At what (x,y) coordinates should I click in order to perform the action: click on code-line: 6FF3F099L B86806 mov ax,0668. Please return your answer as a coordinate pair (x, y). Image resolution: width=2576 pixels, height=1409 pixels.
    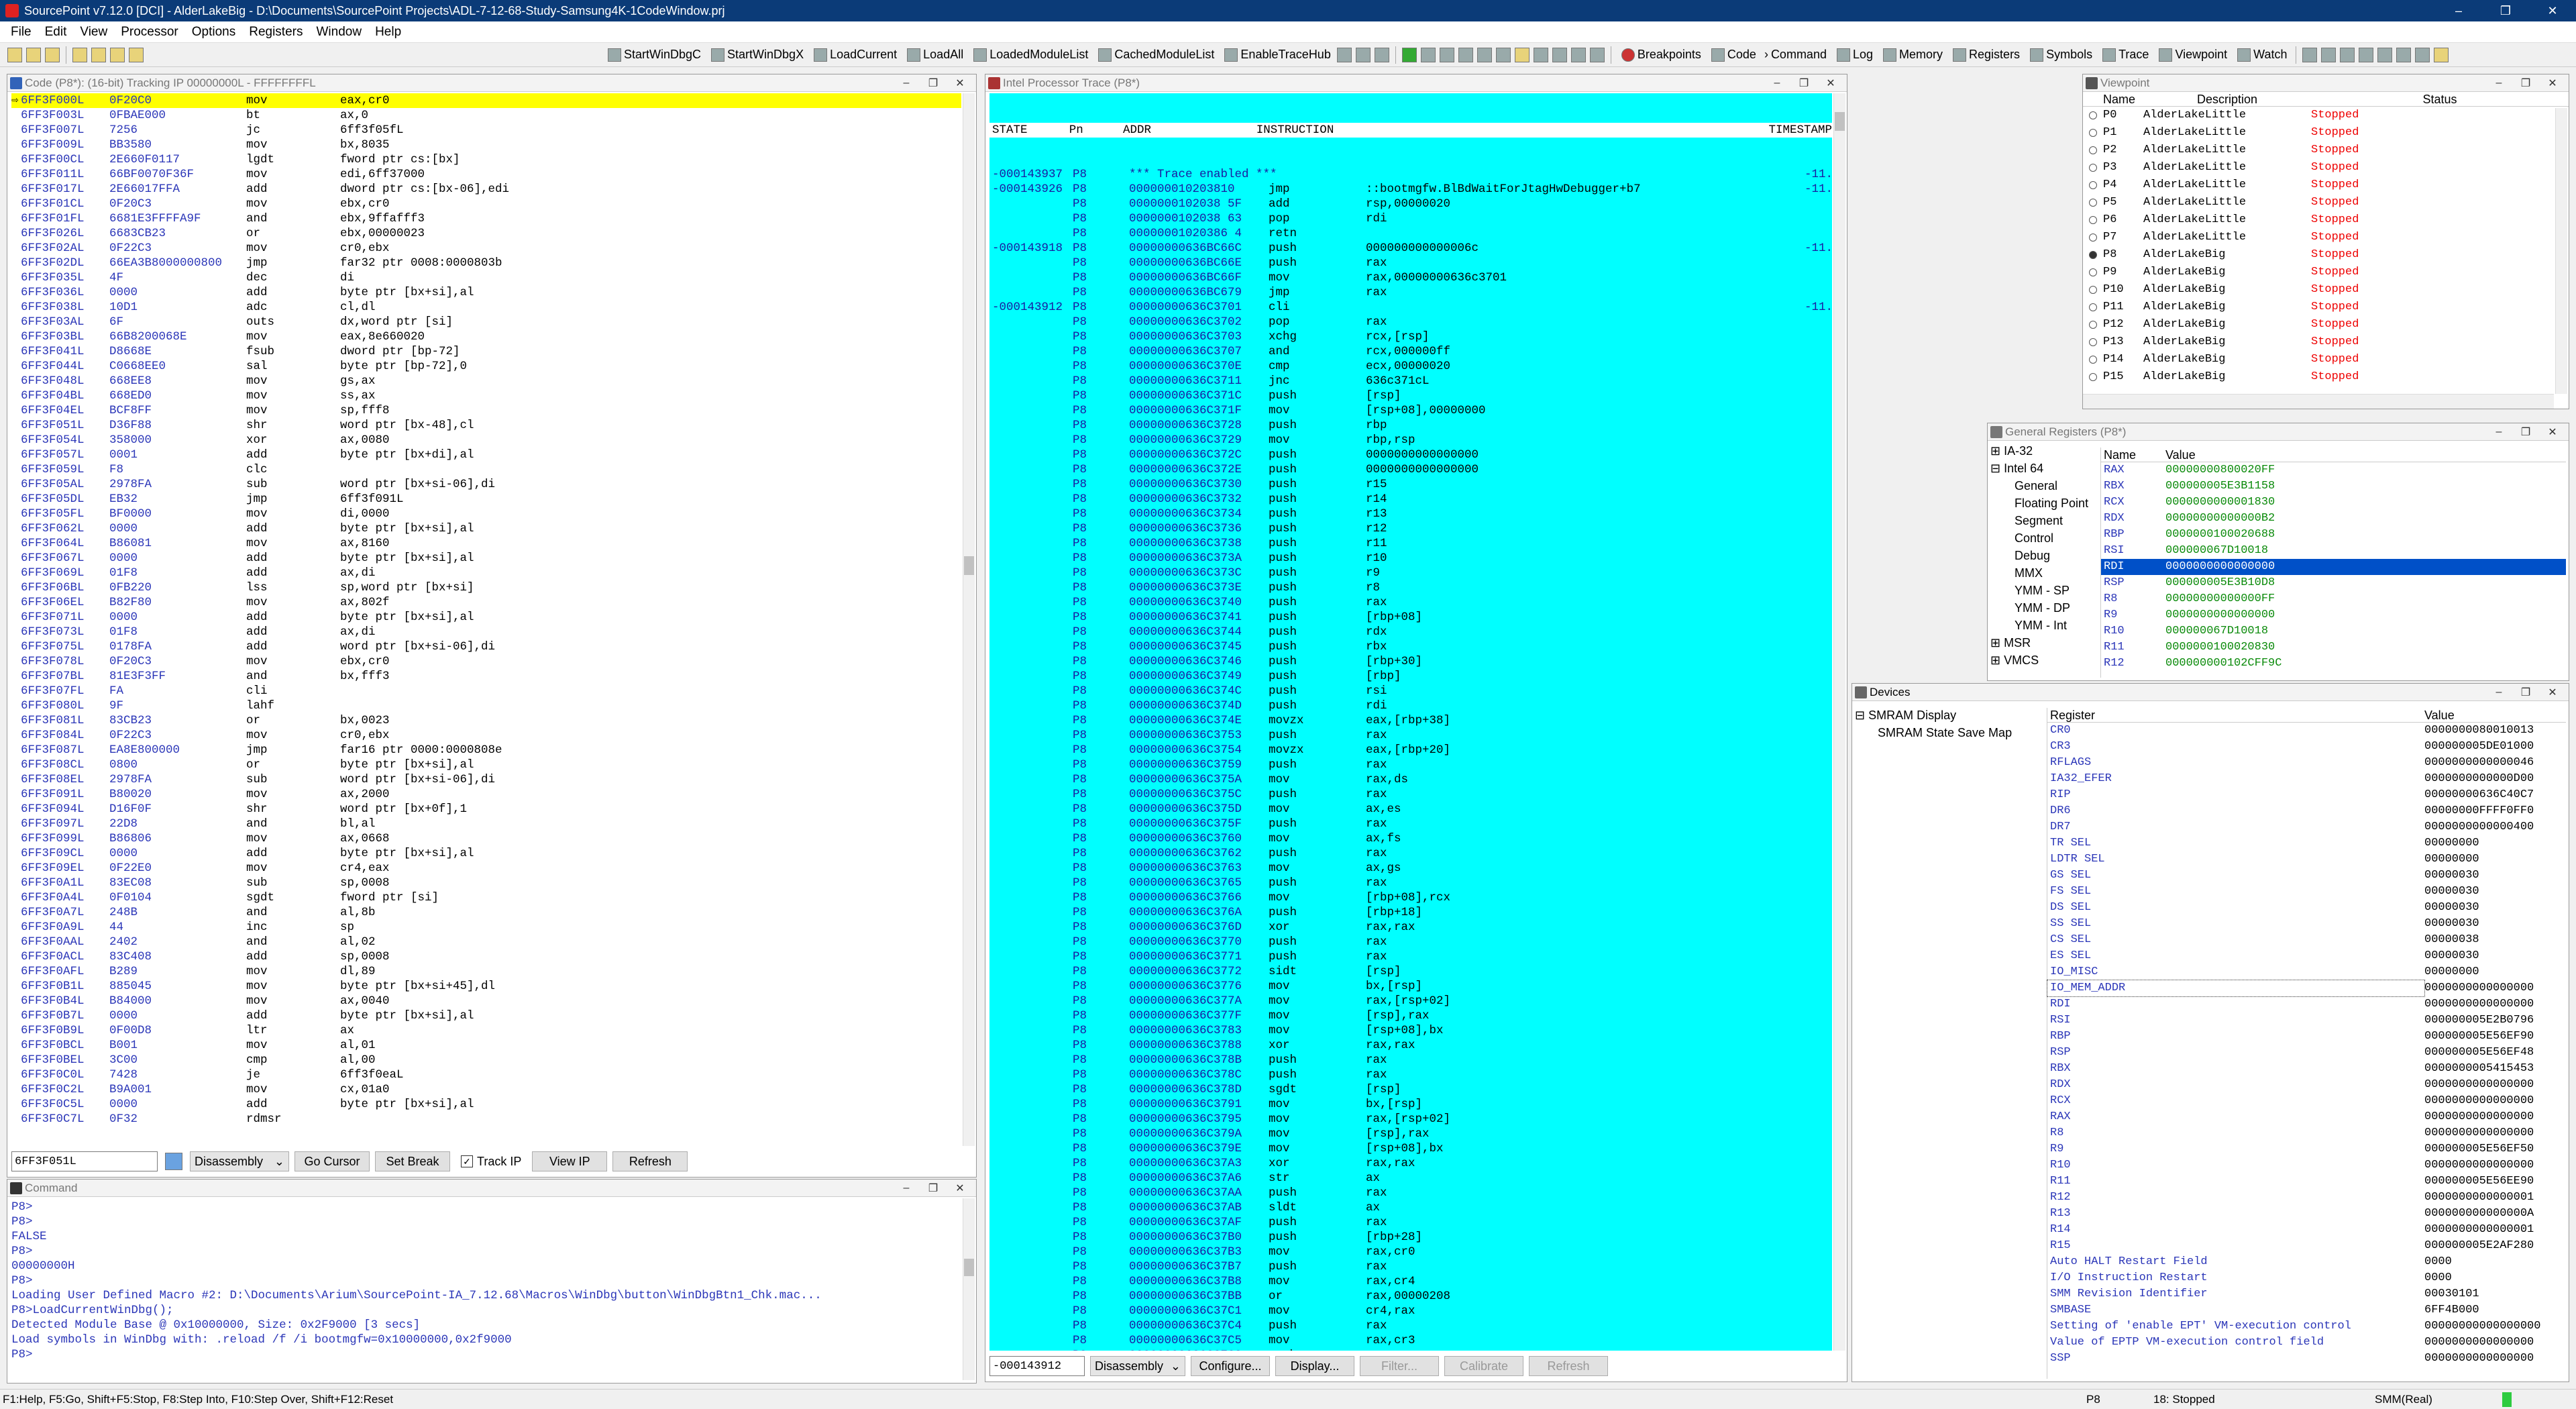
    Looking at the image, I should click on (486, 838).